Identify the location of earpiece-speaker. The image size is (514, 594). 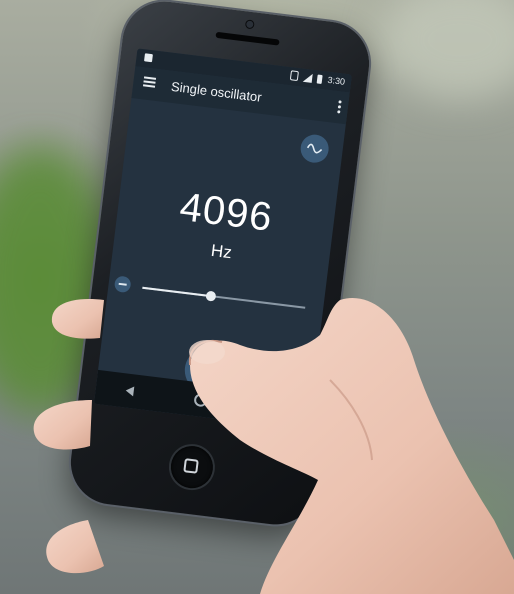
(247, 38).